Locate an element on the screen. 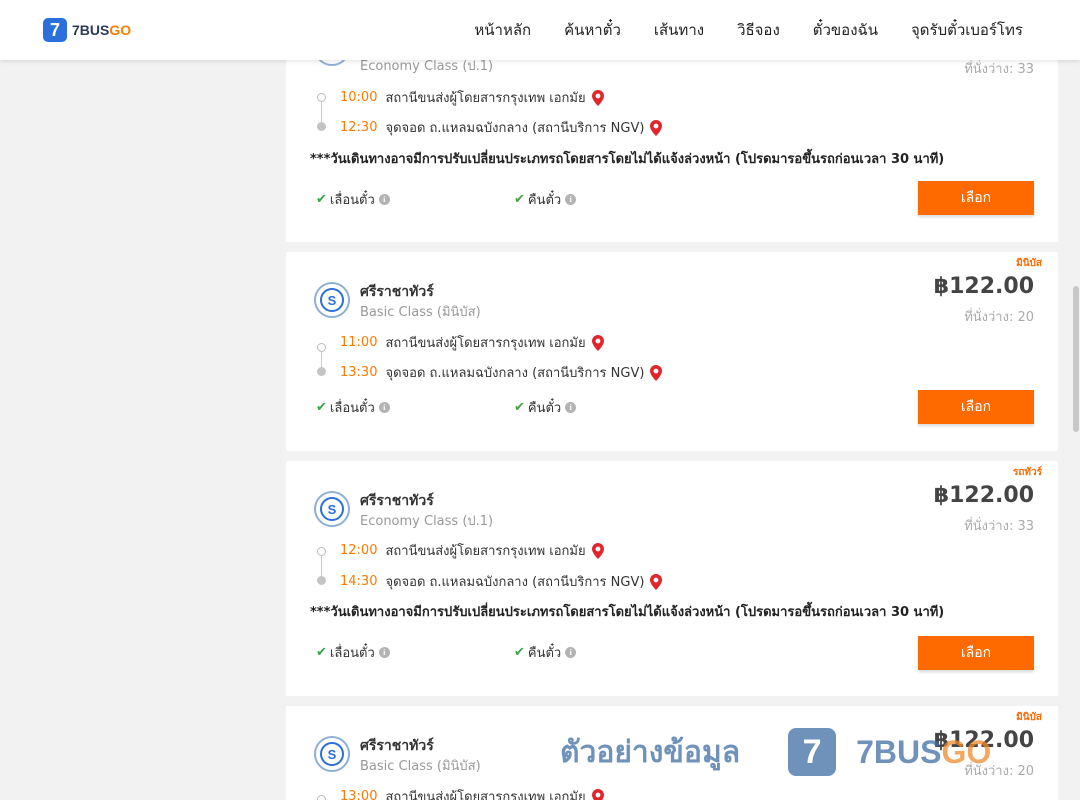 This screenshot has height=800, width=1080. depart-stop: 13:00 สถานีขนส่งผู้โดยสารกรุงเทพ เอกมัย is located at coordinates (472, 793).